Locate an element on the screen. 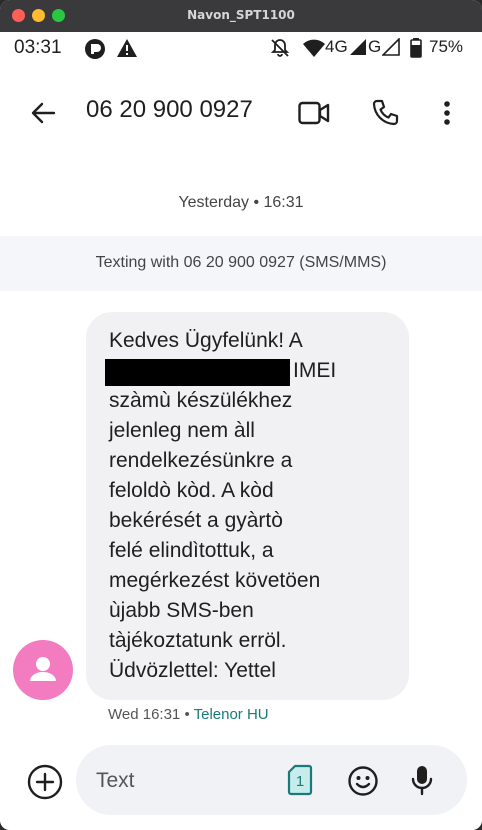  window-titlebar: Navon_SPT1100 is located at coordinates (241, 16).